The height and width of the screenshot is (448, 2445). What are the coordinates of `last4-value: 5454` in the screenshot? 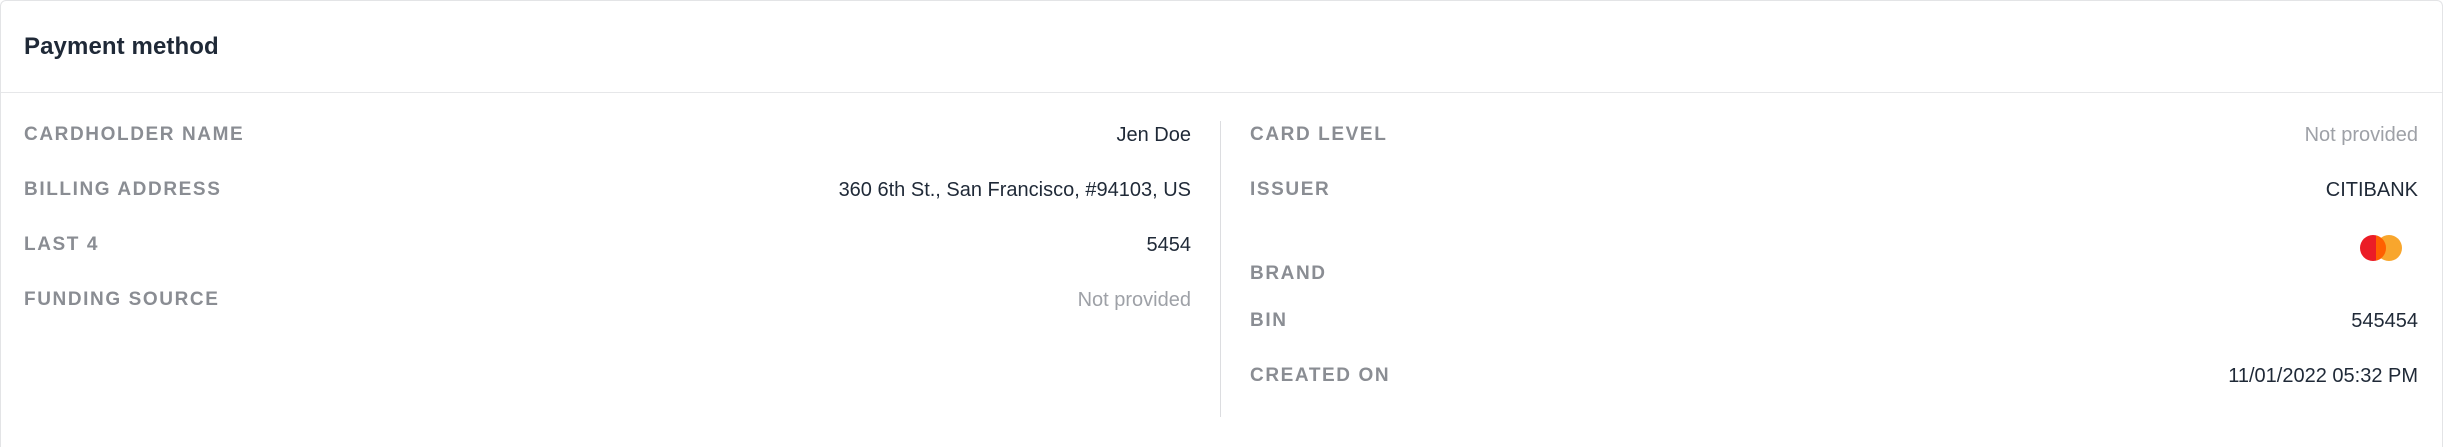 It's located at (1169, 244).